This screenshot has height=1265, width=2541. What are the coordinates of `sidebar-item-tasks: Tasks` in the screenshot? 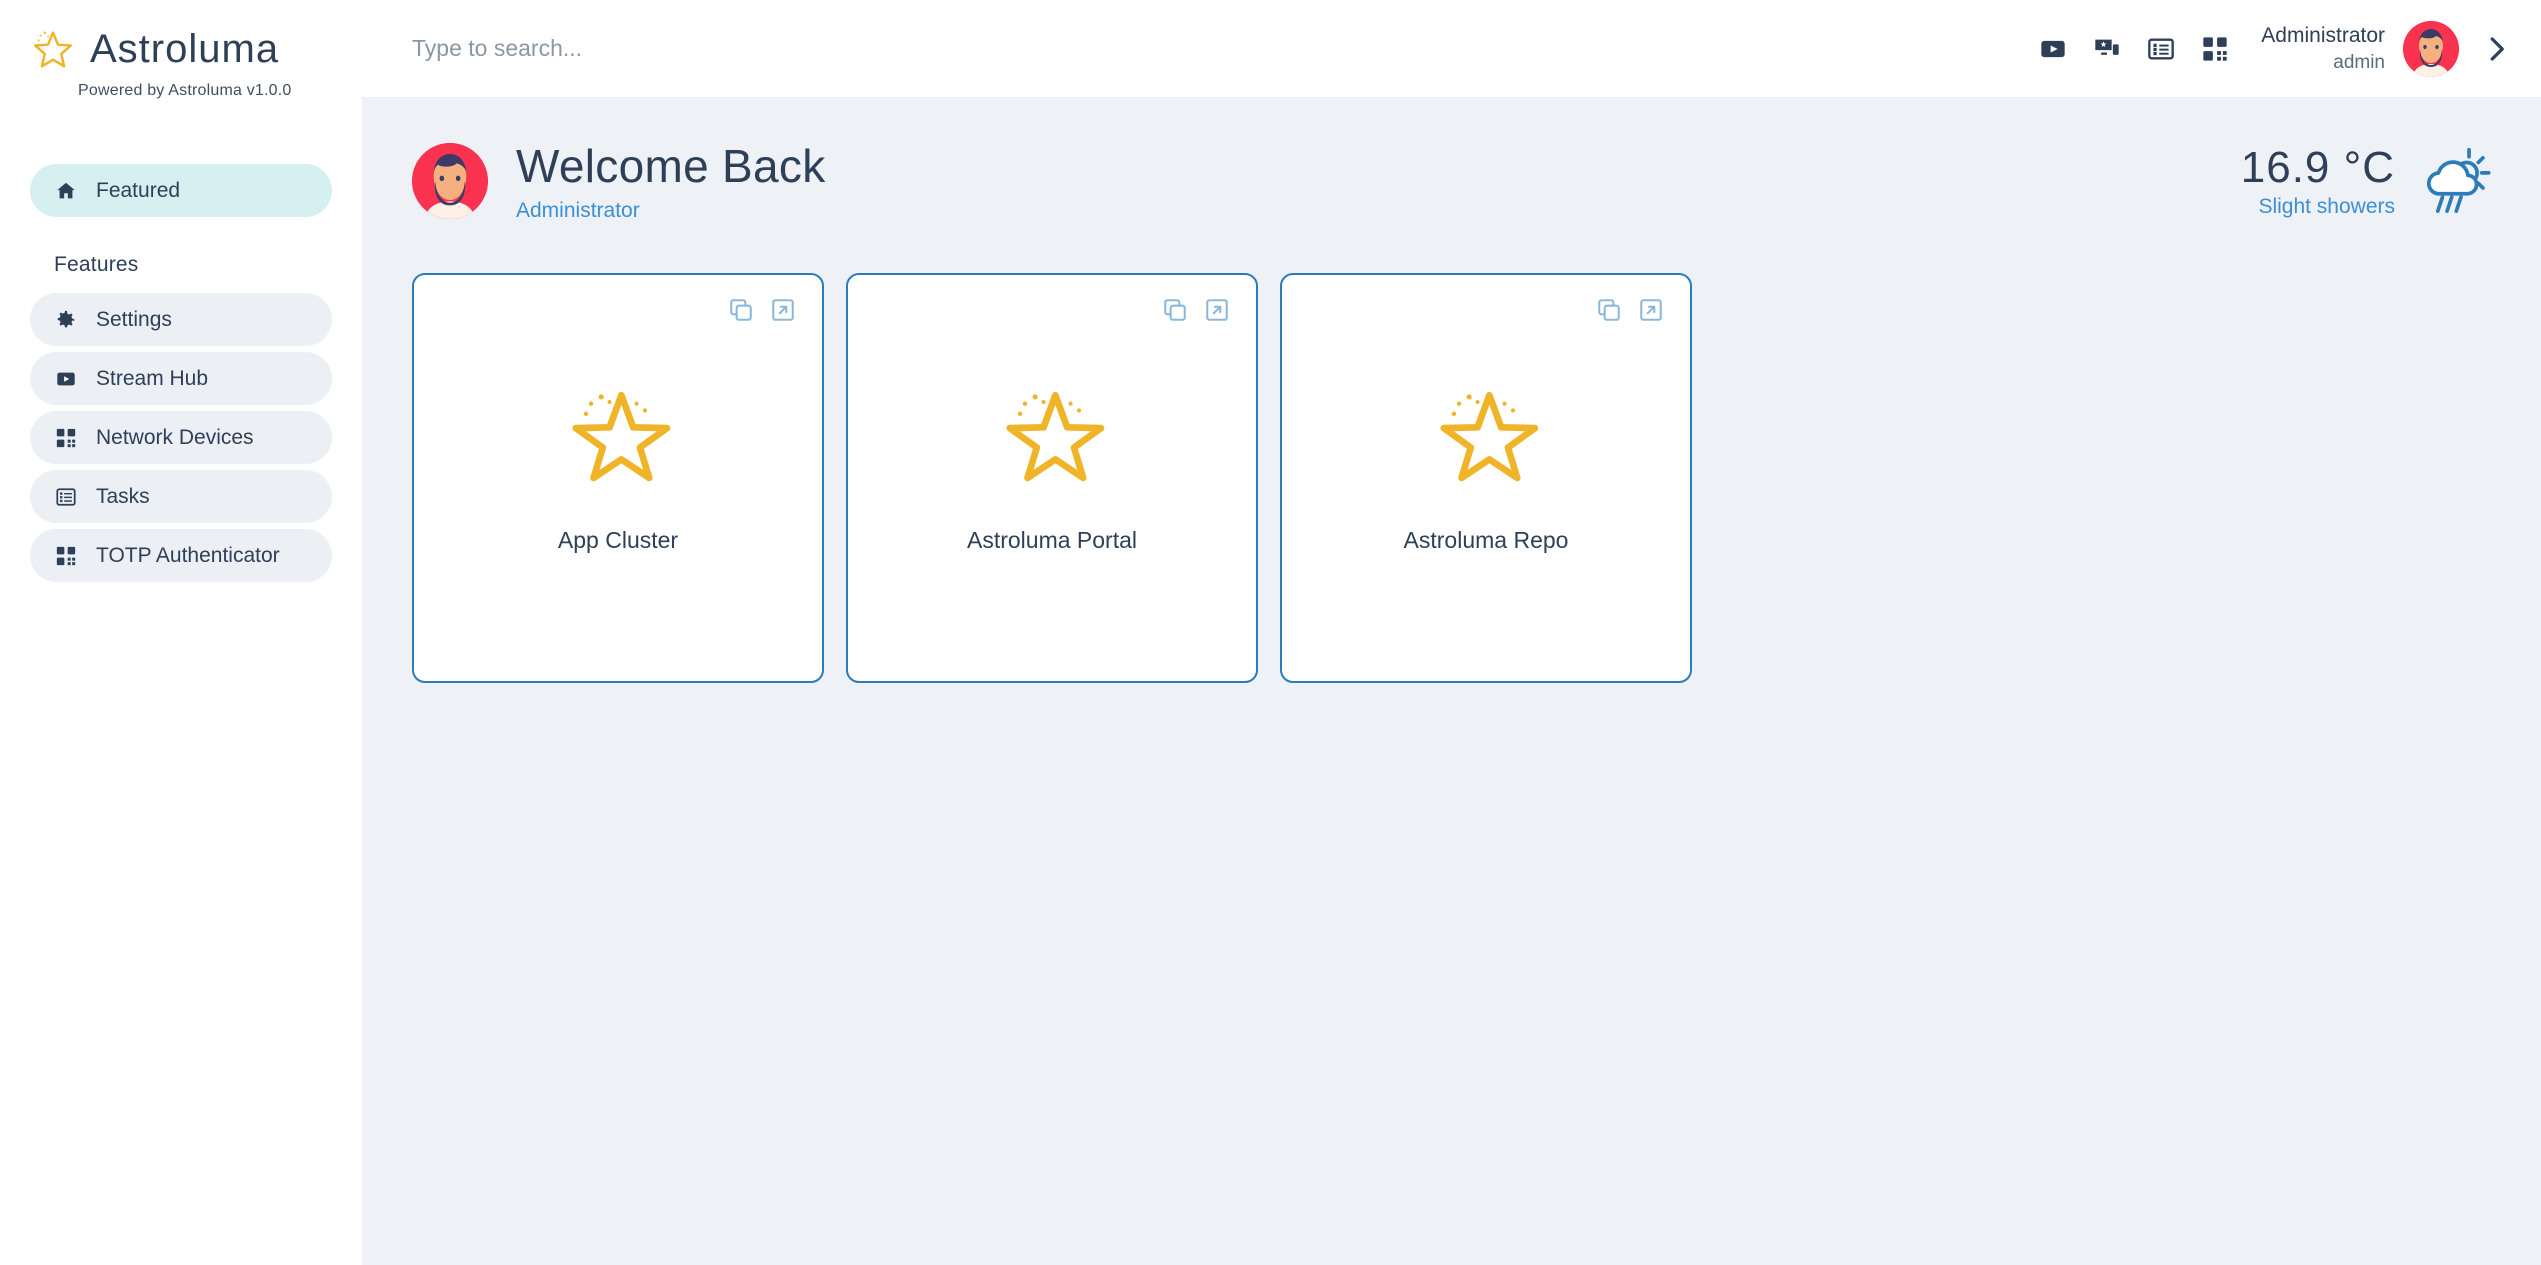 It's located at (181, 496).